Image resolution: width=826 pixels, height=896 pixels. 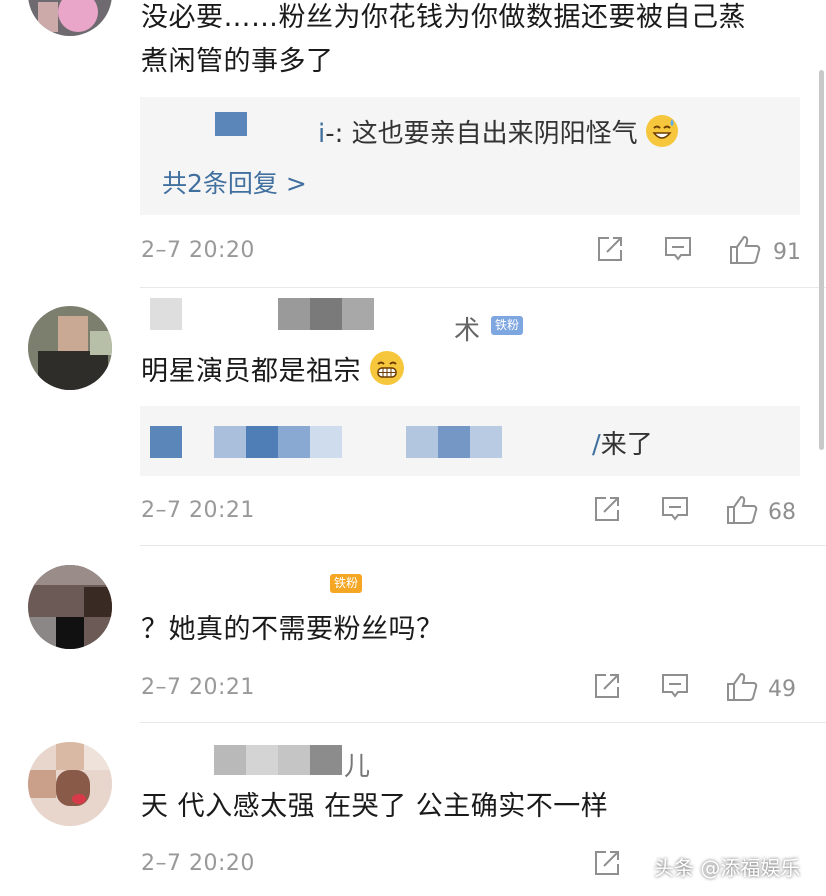 What do you see at coordinates (787, 252) in the screenshot?
I see `like-count: 91` at bounding box center [787, 252].